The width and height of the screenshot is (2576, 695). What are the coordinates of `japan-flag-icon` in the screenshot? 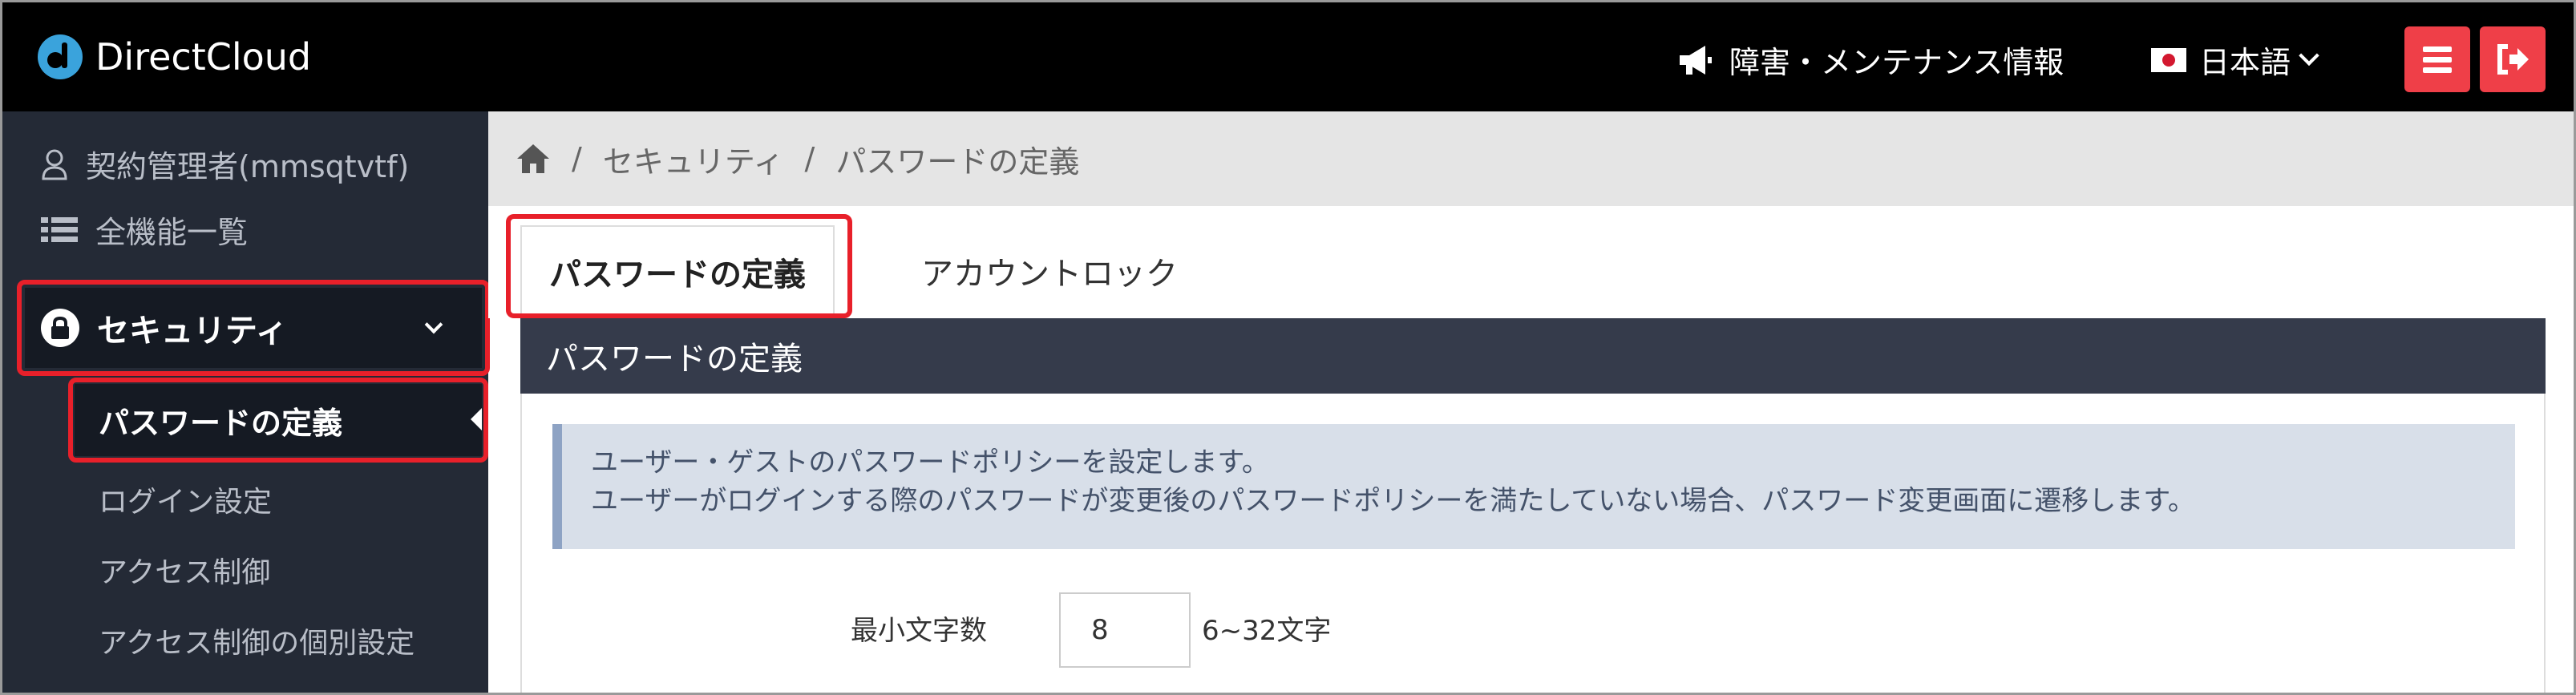 It's located at (2168, 59).